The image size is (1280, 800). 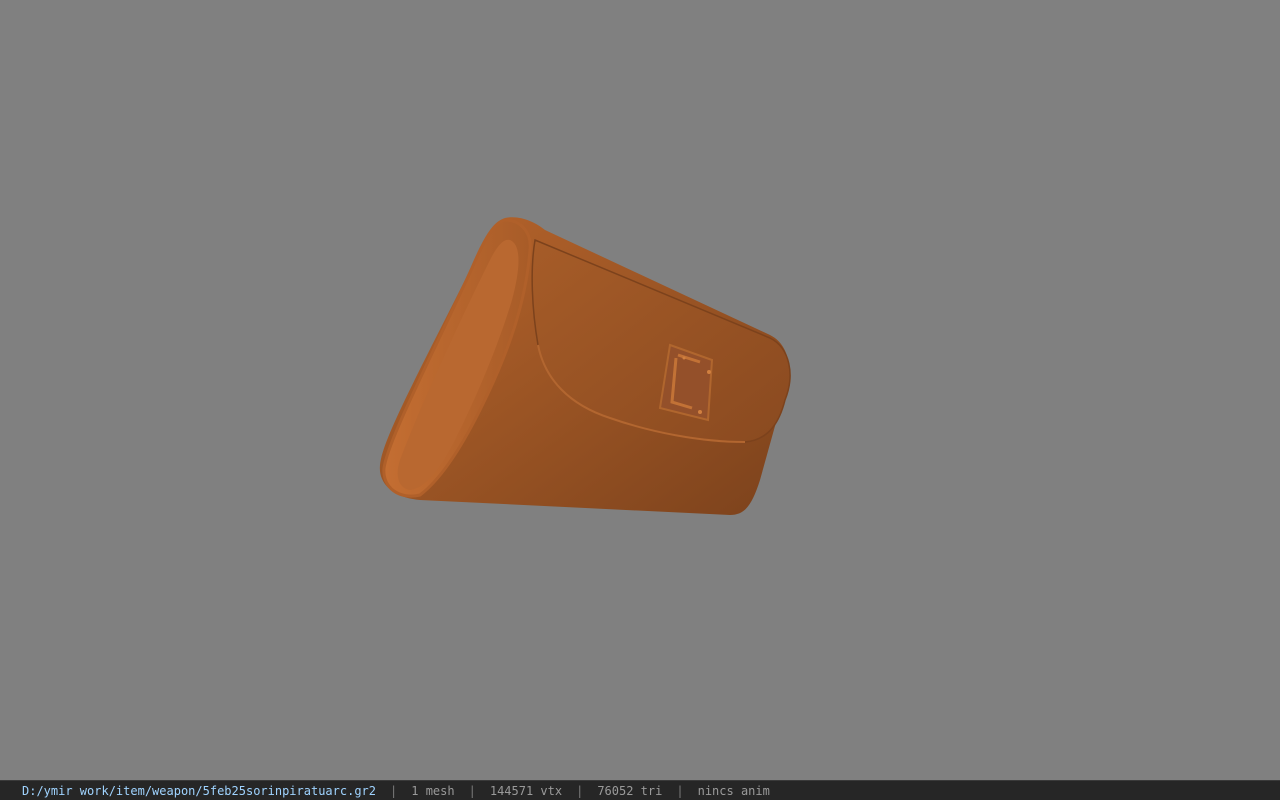 I want to click on status-triangle-count: 76052 tri, so click(x=630, y=790).